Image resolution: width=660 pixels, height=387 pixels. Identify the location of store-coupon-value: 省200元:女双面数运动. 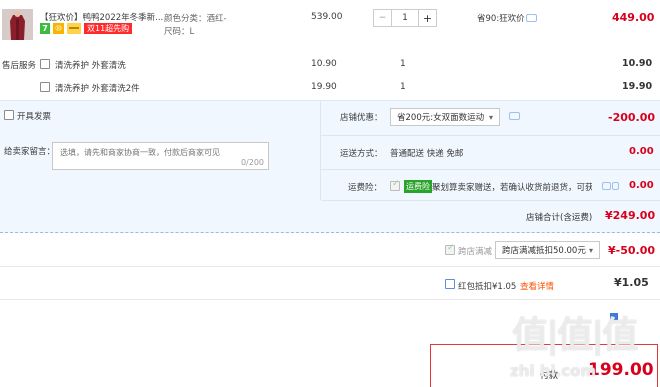
(441, 118).